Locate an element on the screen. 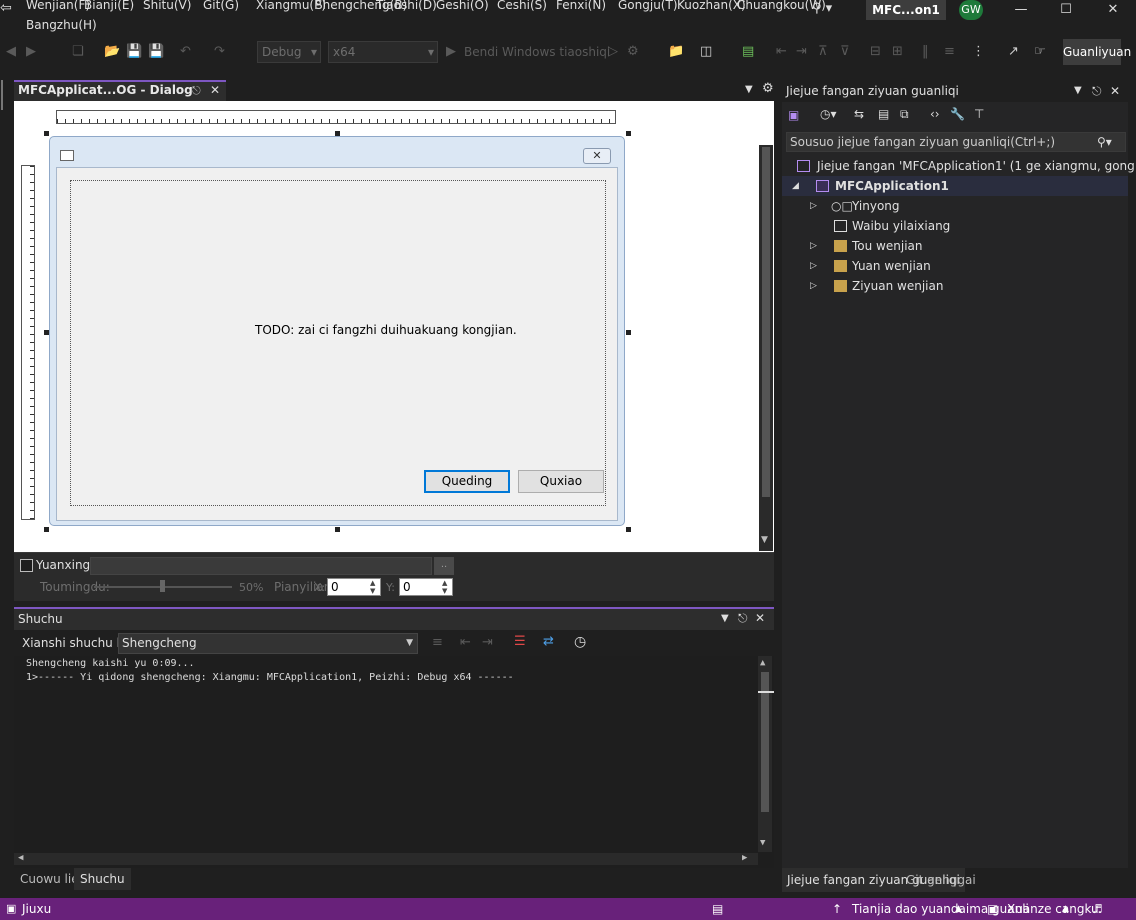 This screenshot has height=920, width=1136. align-left-icon: ⇤ is located at coordinates (781, 52).